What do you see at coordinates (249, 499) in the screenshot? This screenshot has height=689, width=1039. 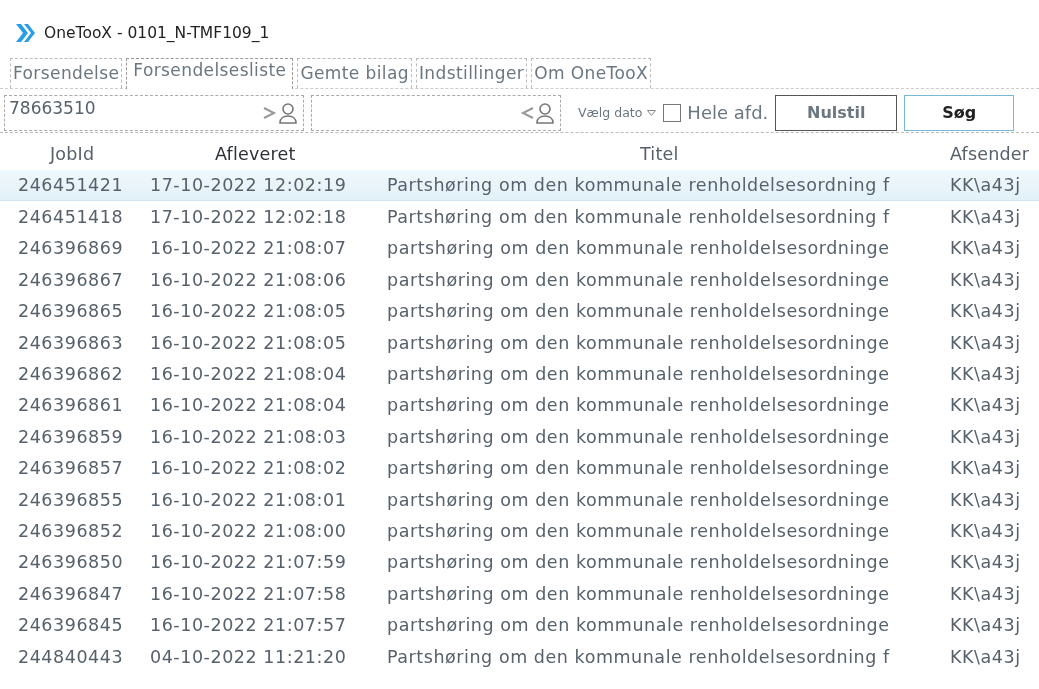 I see `table-cell-text: 16-10-2022 21:08:01` at bounding box center [249, 499].